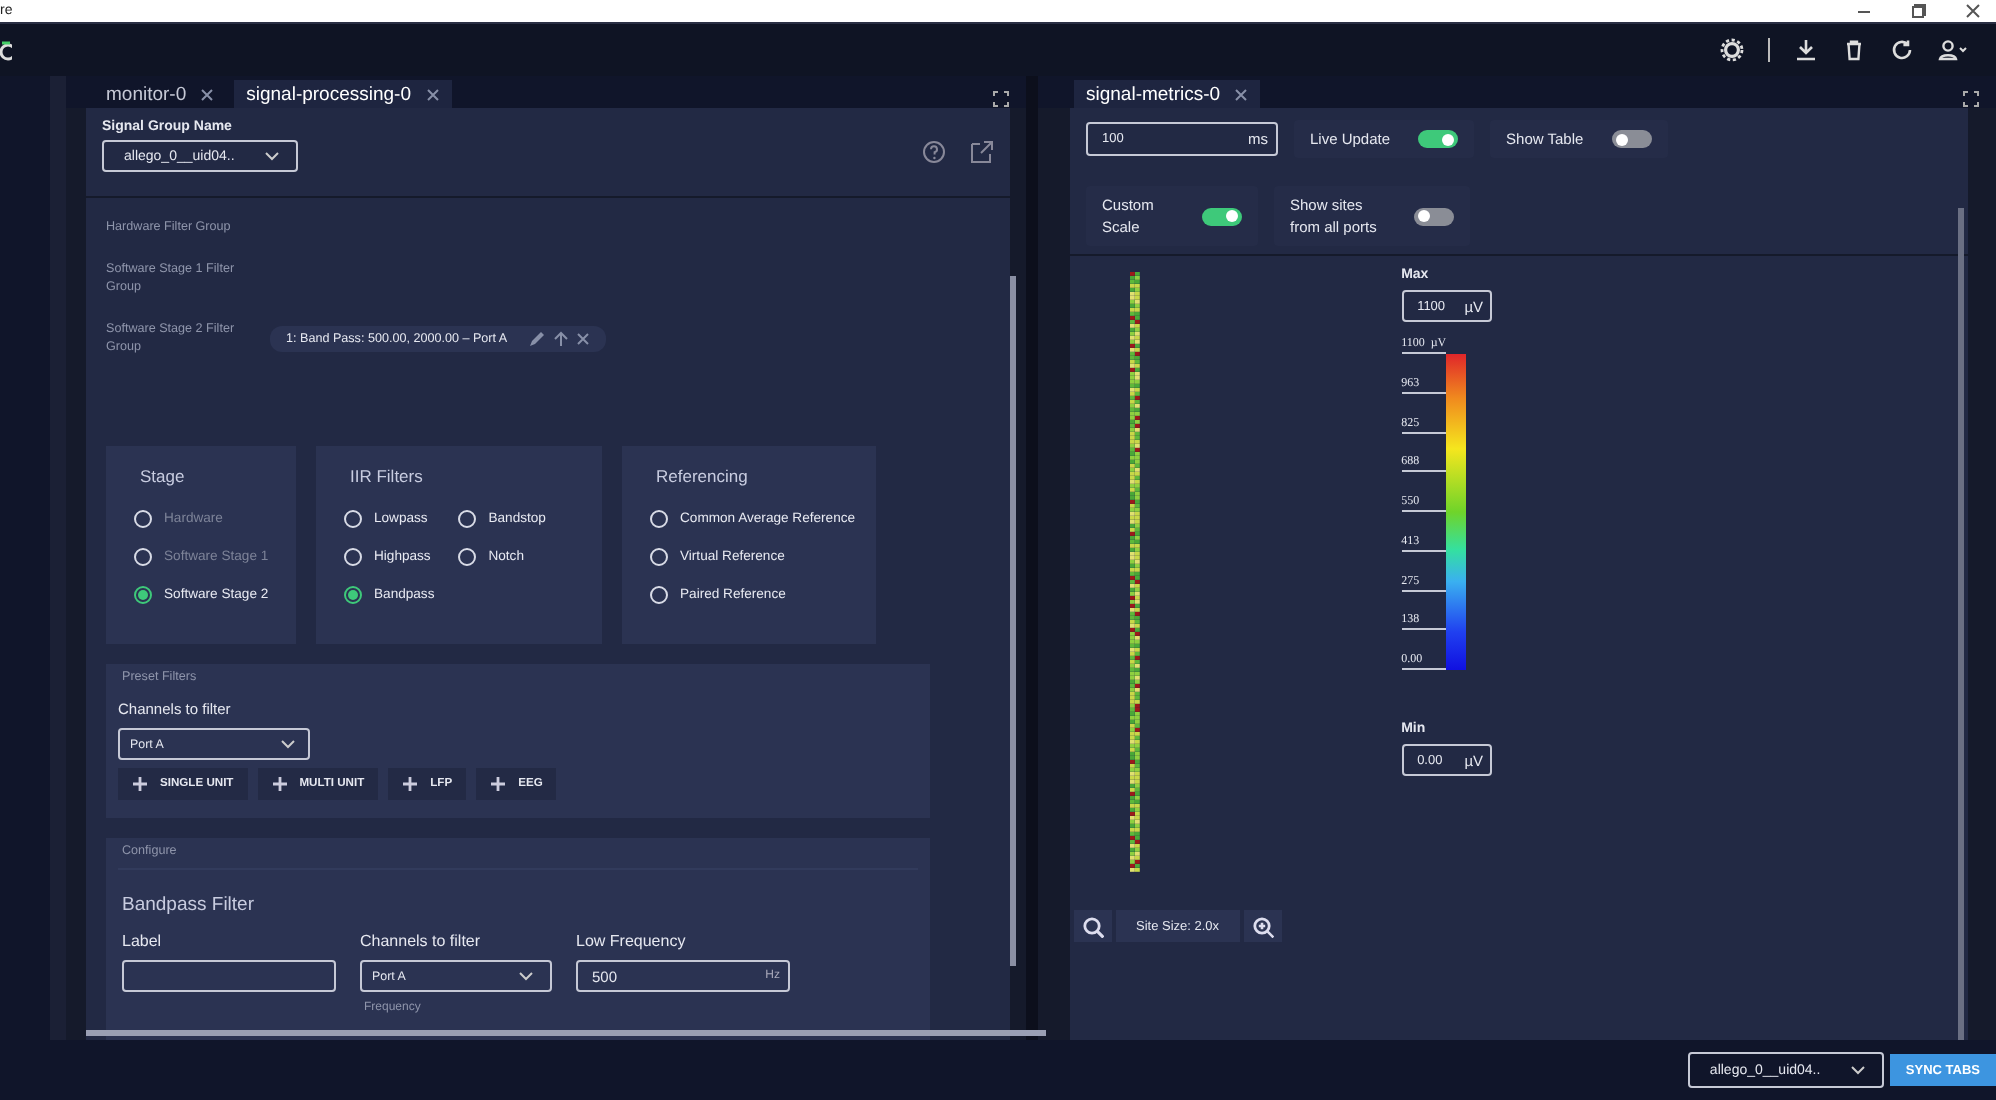 The height and width of the screenshot is (1100, 1996). I want to click on tab: monitor-0, so click(160, 94).